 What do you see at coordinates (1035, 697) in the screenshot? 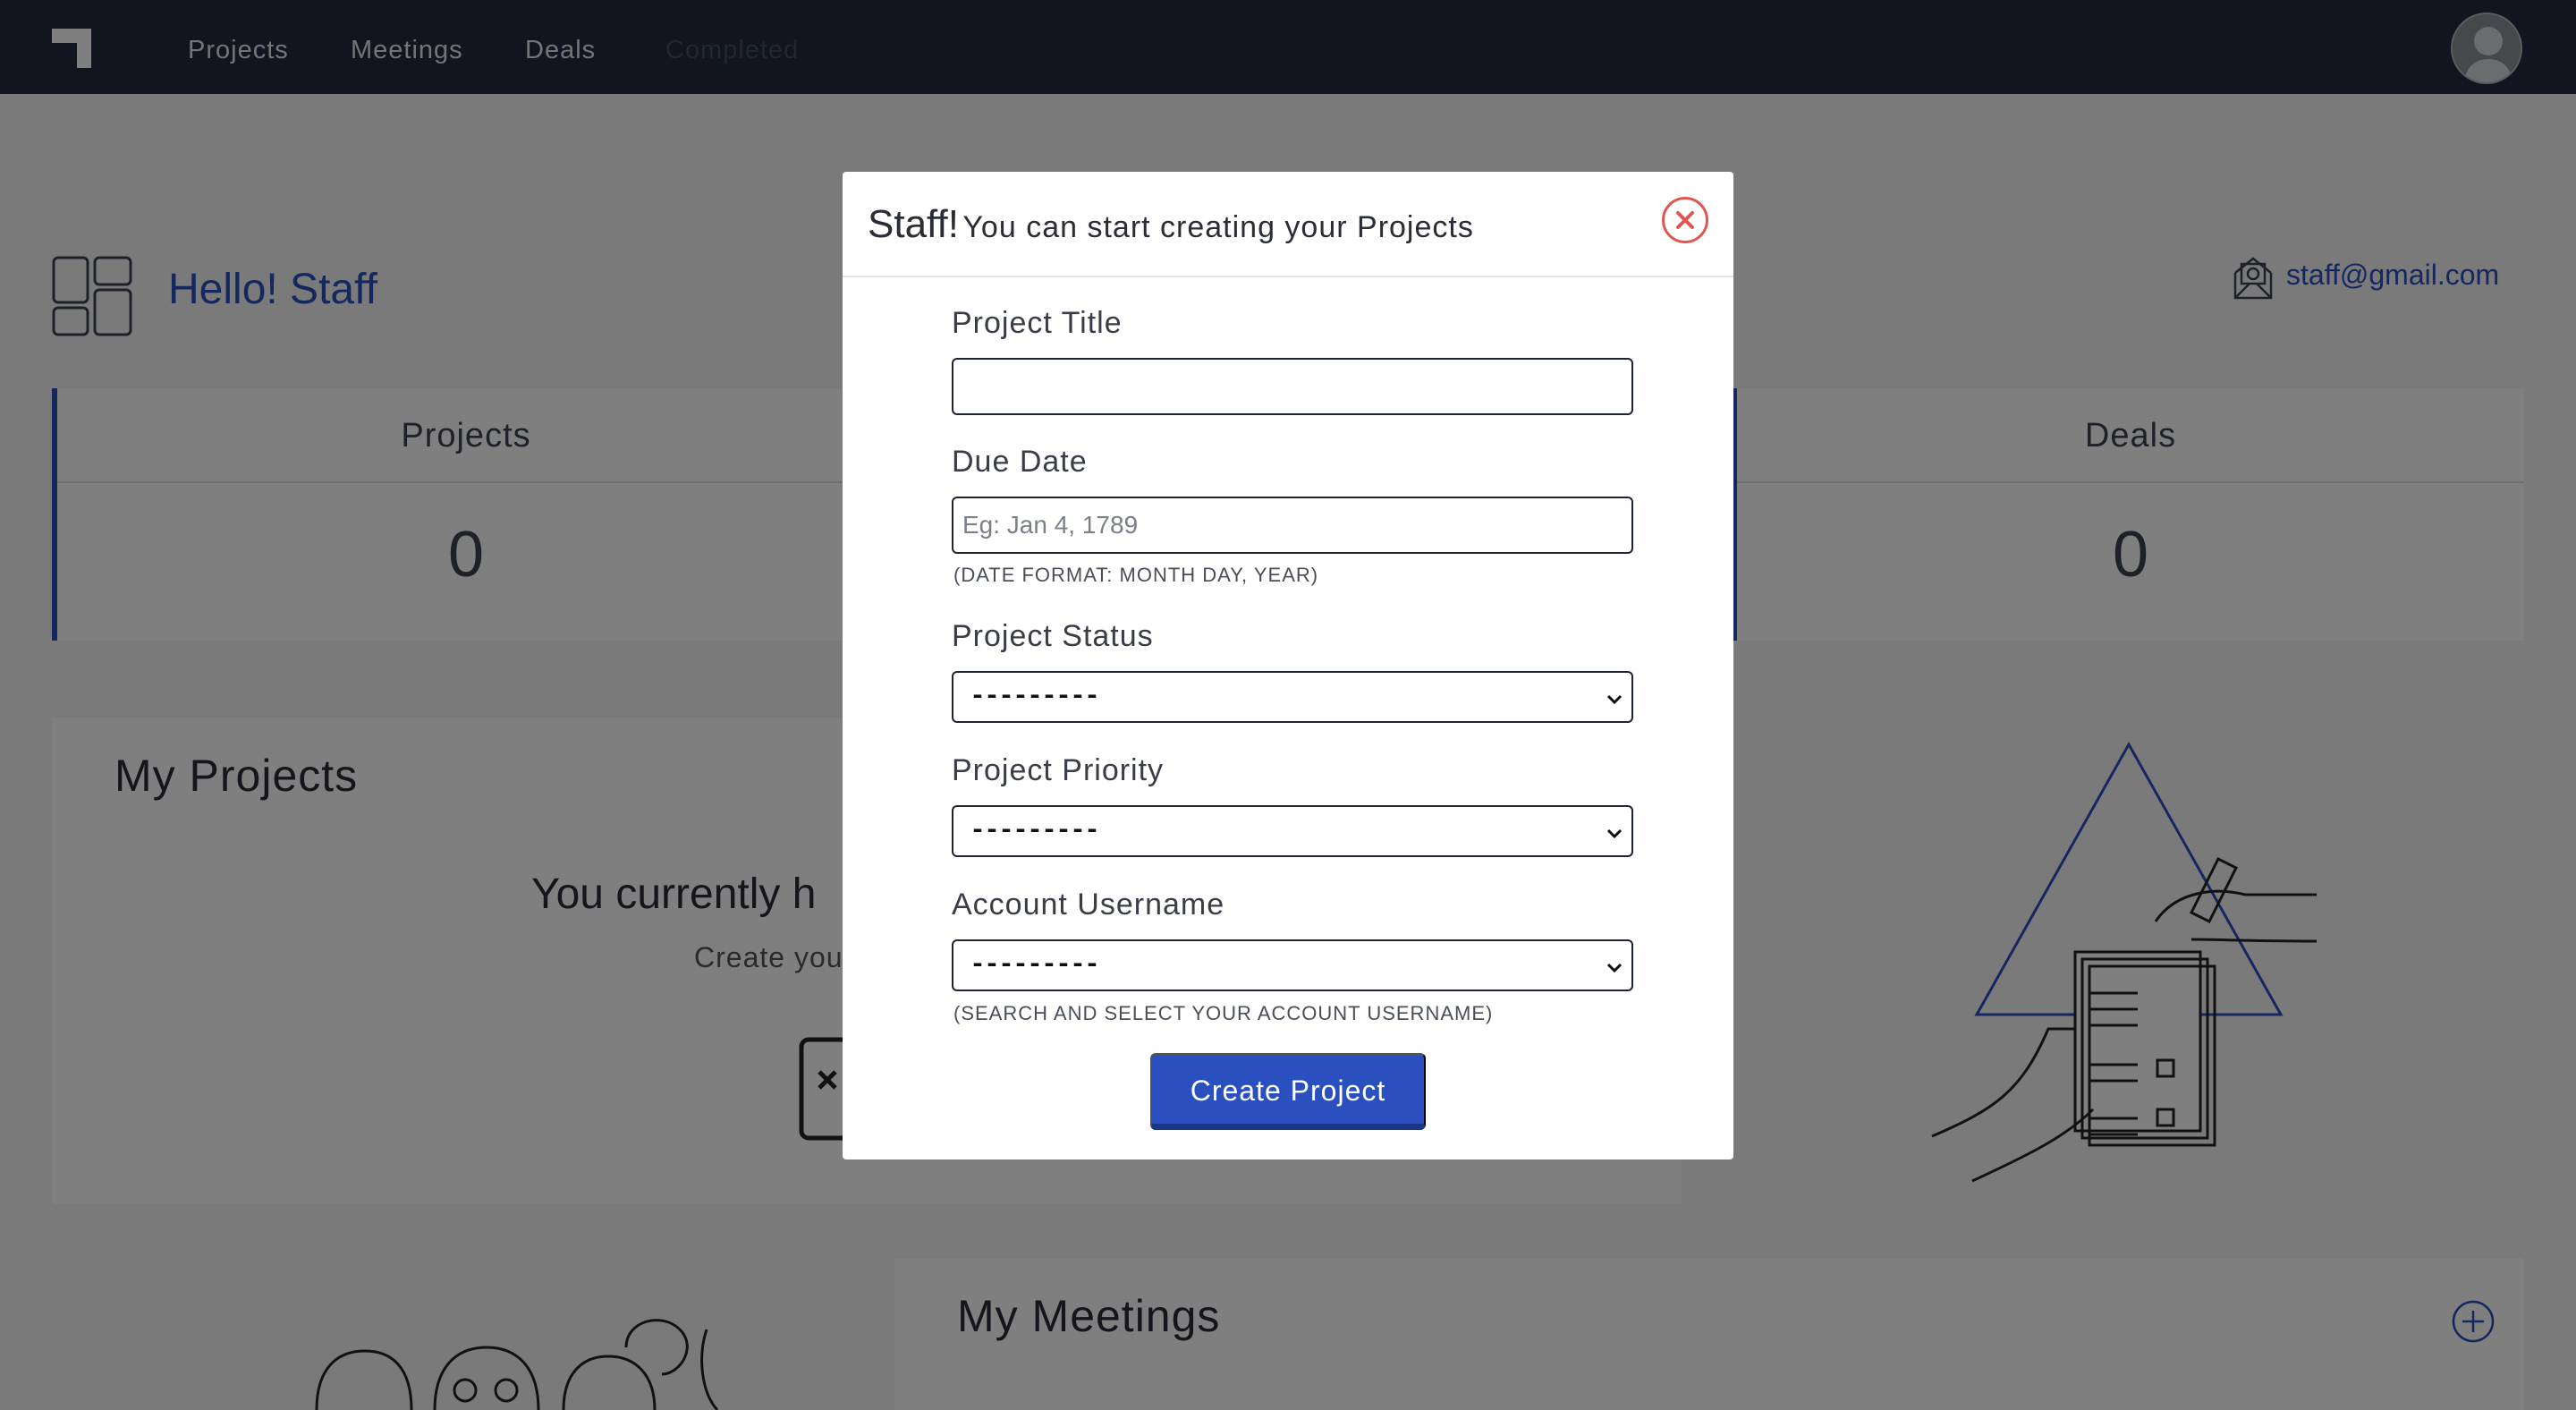
I see `project-status-value: ---------` at bounding box center [1035, 697].